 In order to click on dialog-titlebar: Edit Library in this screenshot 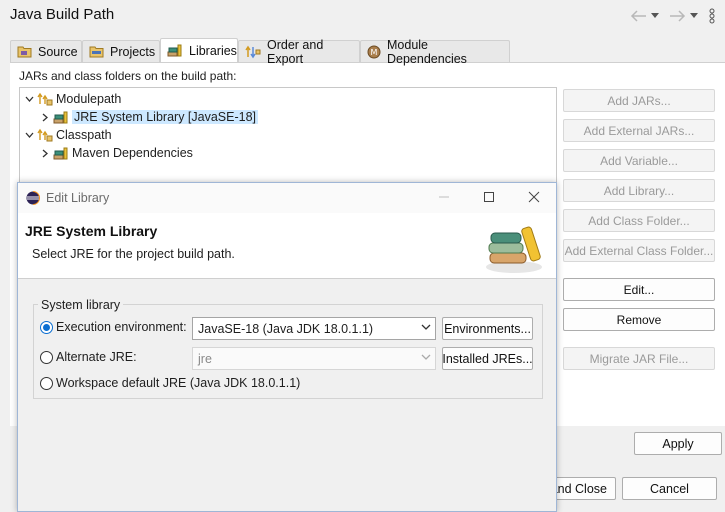, I will do `click(287, 198)`.